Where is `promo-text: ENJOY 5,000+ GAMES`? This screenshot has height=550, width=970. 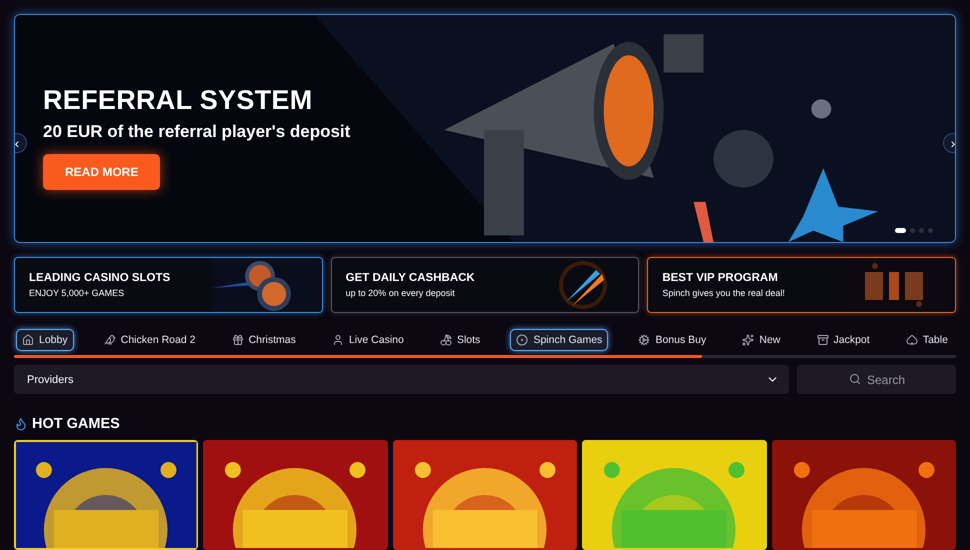 promo-text: ENJOY 5,000+ GAMES is located at coordinates (77, 293).